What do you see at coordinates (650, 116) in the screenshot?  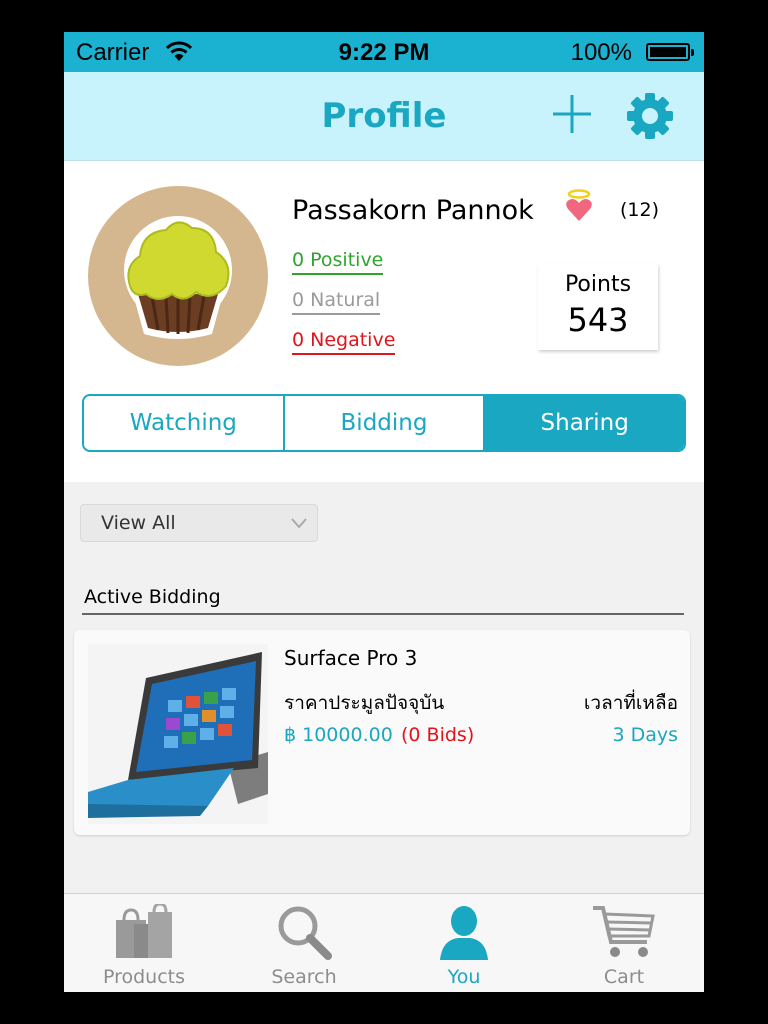 I see `gear-icon` at bounding box center [650, 116].